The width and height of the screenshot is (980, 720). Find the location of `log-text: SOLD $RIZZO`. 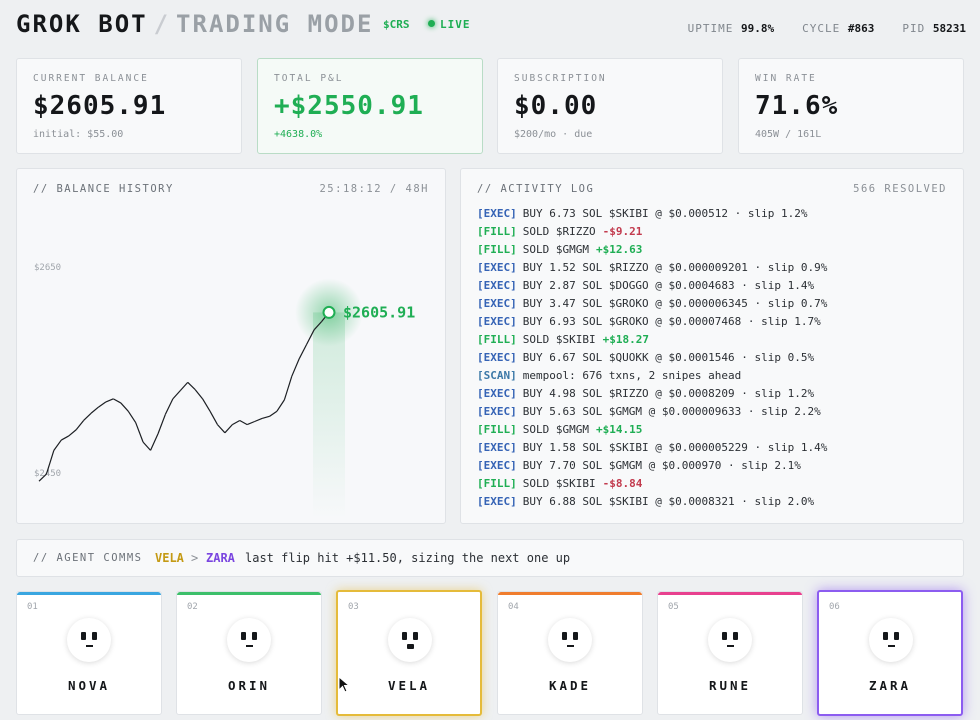

log-text: SOLD $RIZZO is located at coordinates (559, 231).